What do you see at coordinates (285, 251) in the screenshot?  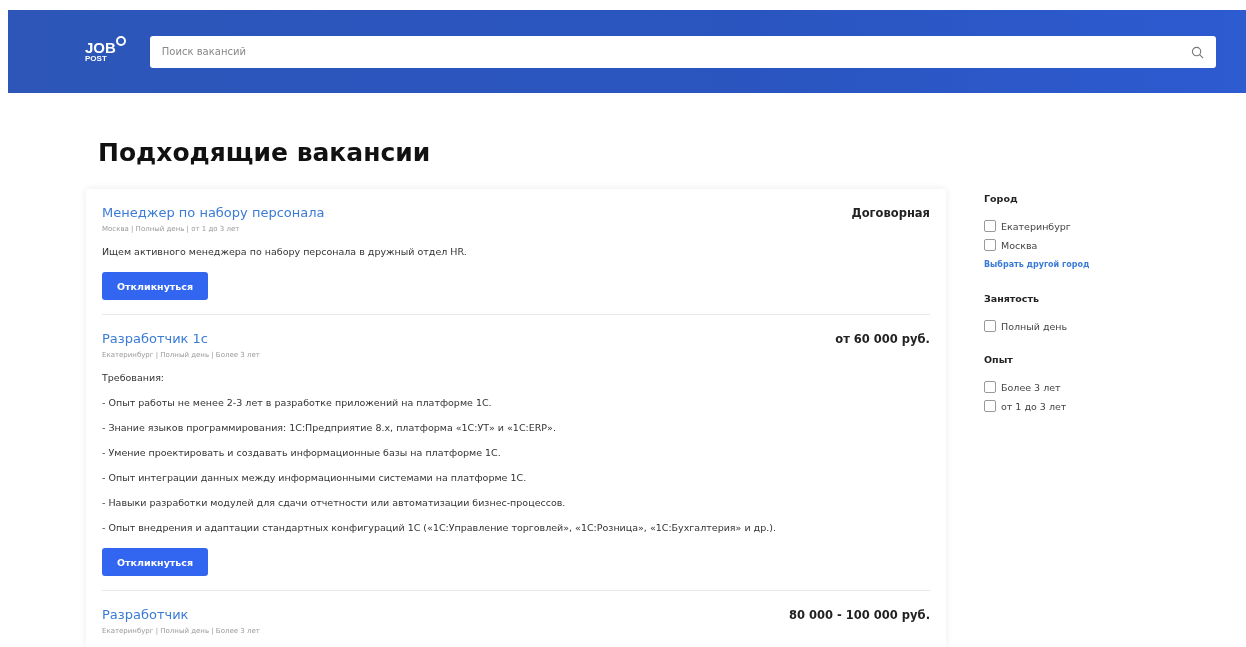 I see `description-line: Ищем активного менеджера по набору персонала в дружный отдел HR.` at bounding box center [285, 251].